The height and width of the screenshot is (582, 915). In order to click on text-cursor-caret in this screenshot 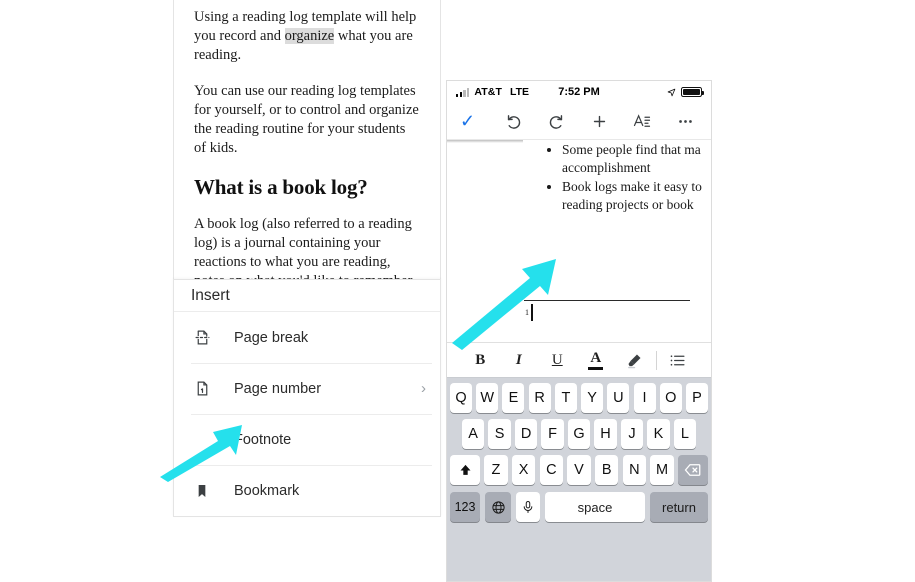, I will do `click(532, 312)`.